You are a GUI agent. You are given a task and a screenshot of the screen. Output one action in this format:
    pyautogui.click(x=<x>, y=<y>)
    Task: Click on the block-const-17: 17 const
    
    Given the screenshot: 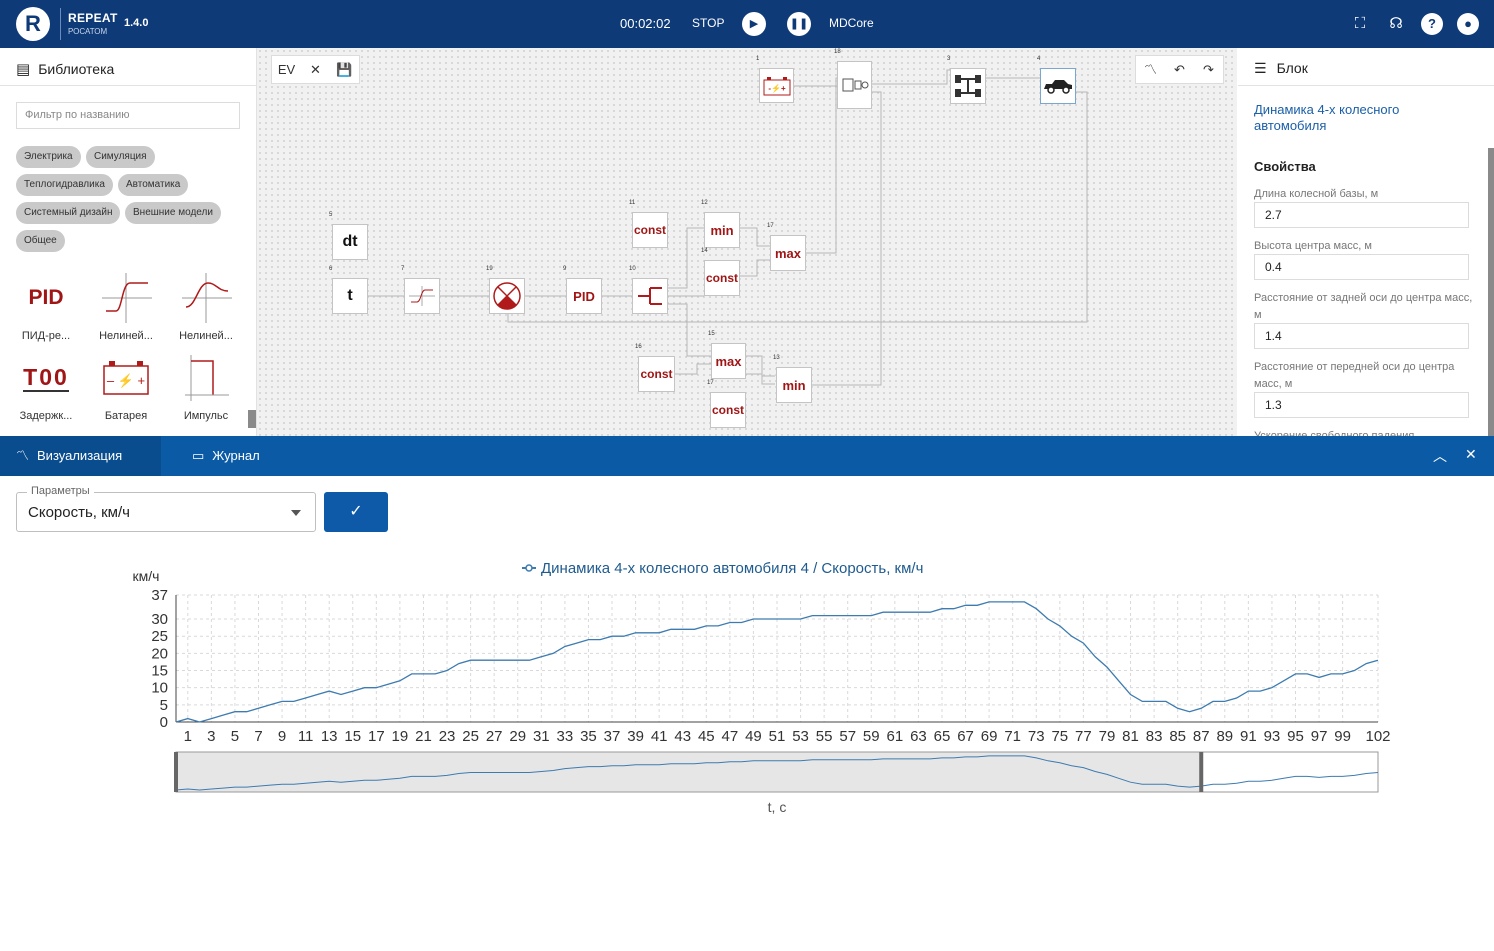 What is the action you would take?
    pyautogui.click(x=726, y=404)
    